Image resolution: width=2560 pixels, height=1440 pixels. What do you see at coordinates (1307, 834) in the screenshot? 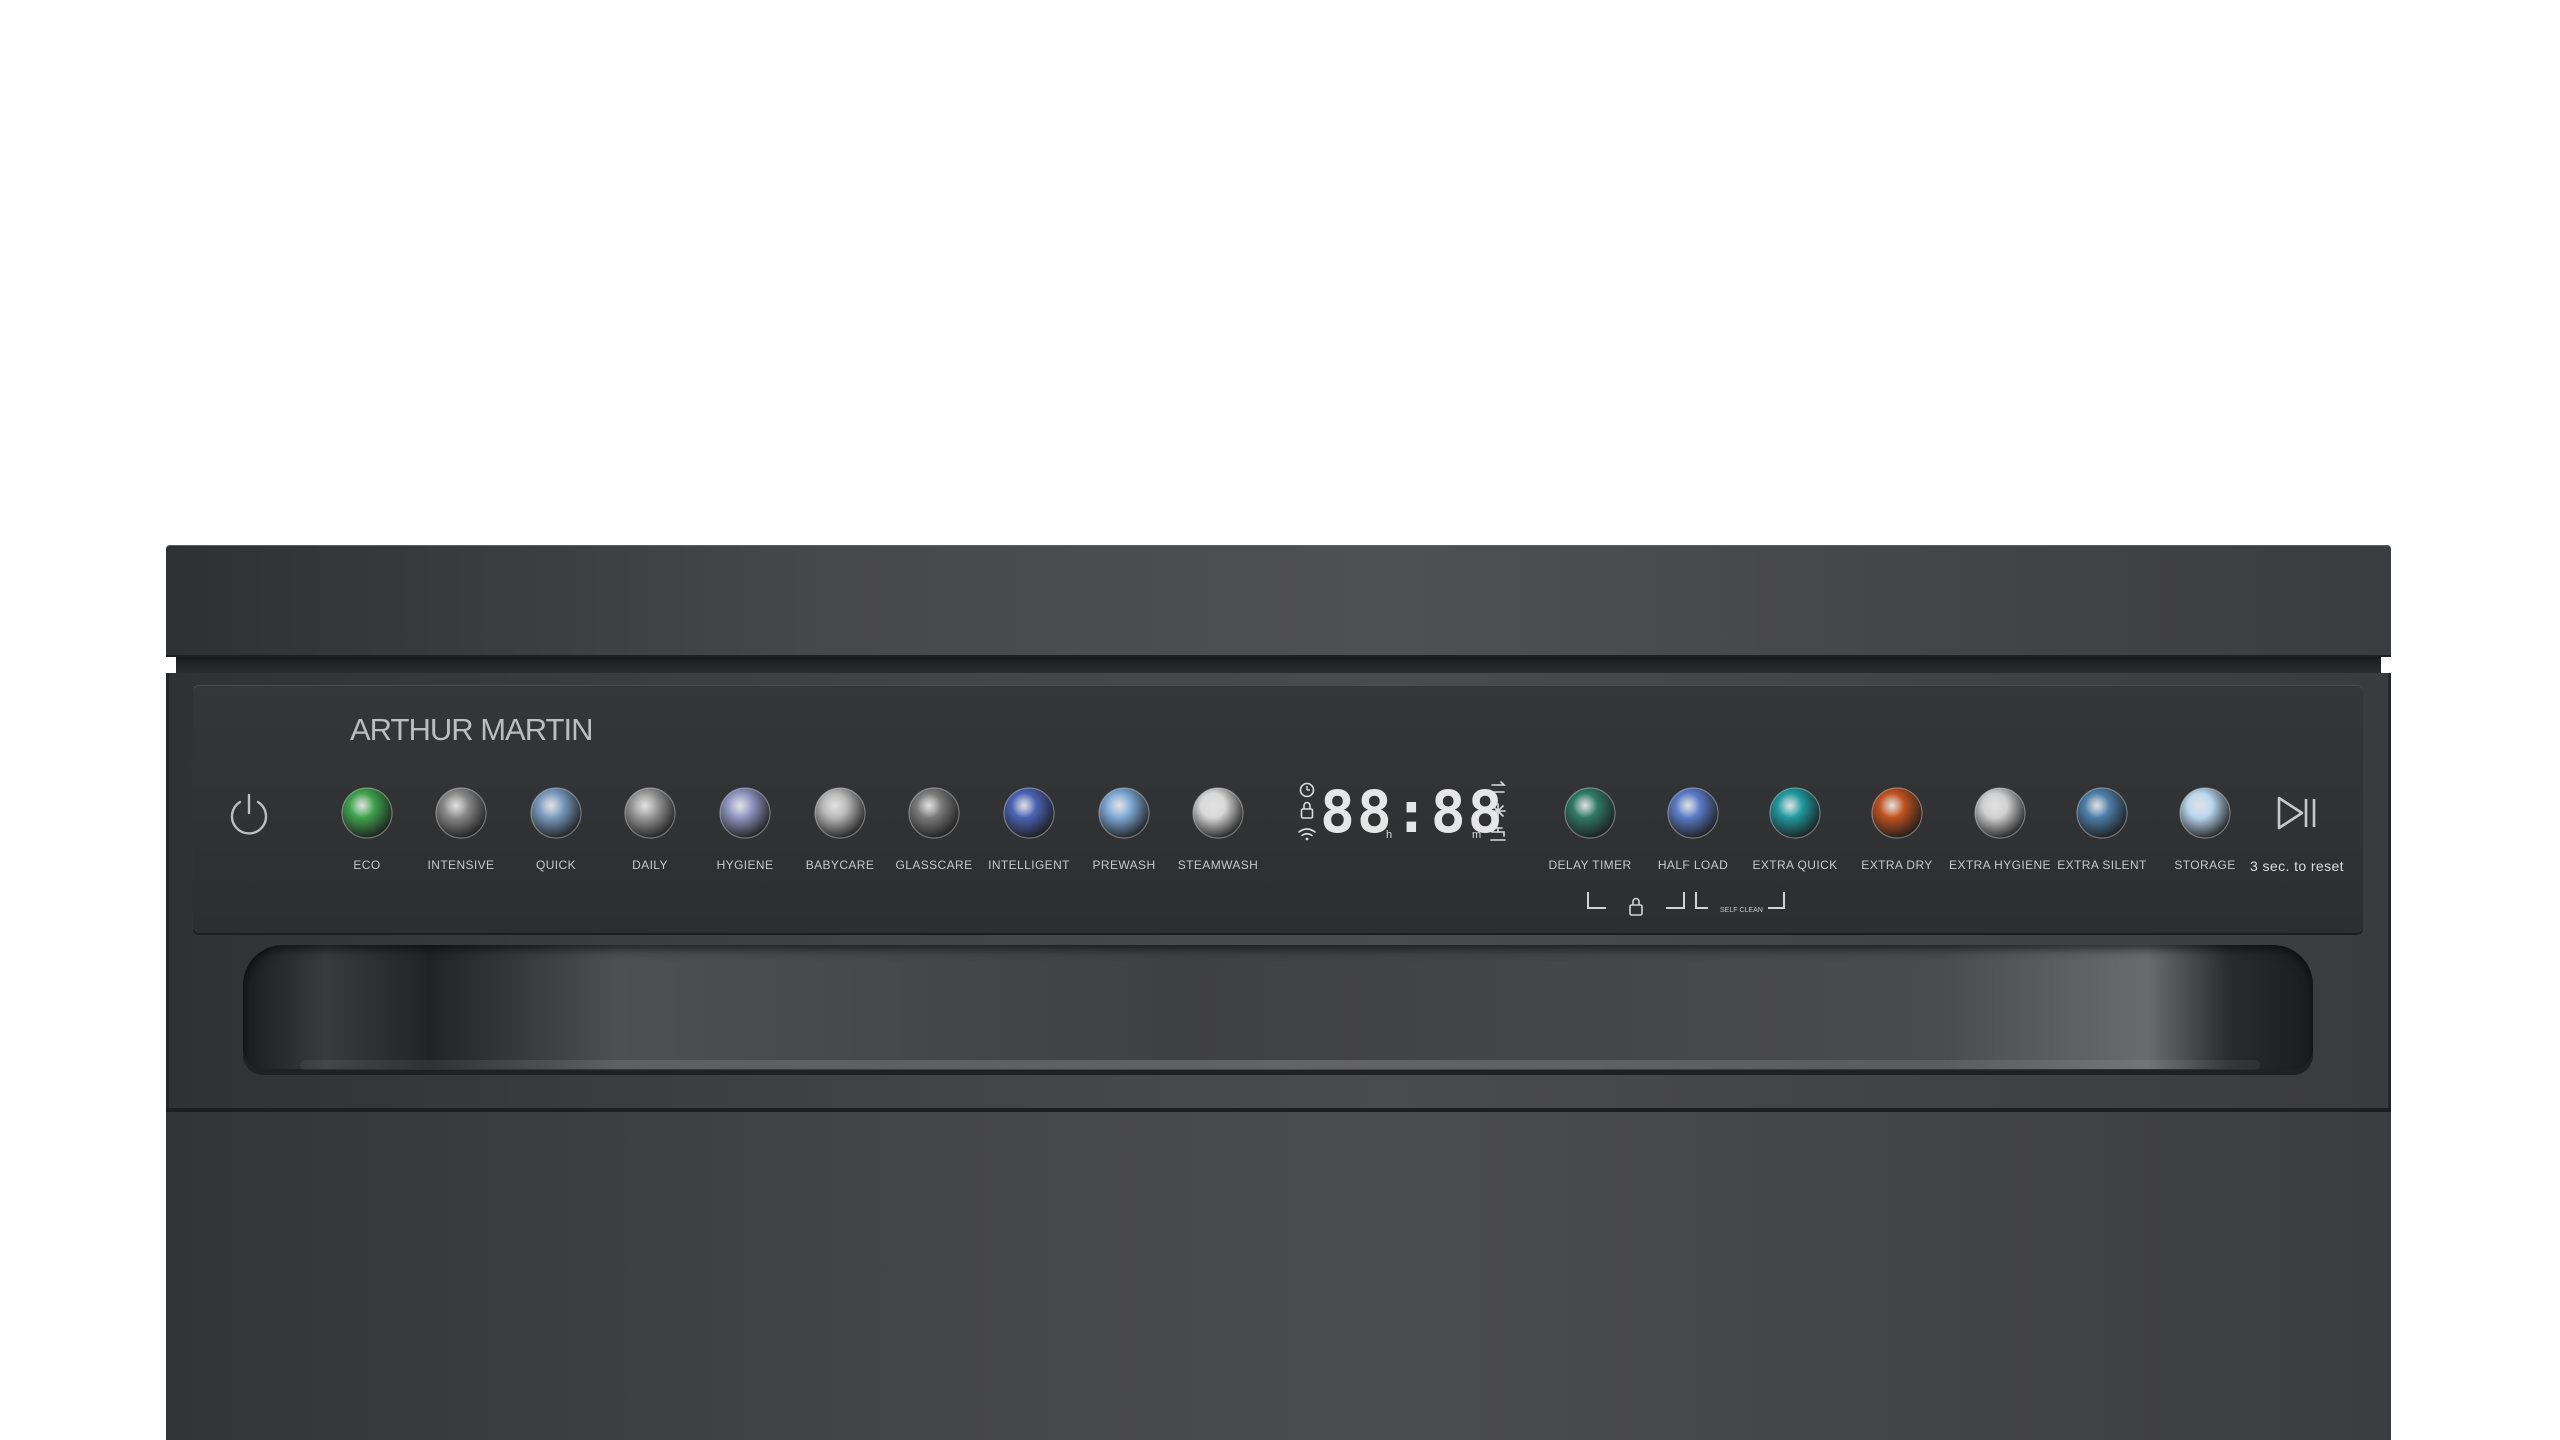
I see `wifi-icon` at bounding box center [1307, 834].